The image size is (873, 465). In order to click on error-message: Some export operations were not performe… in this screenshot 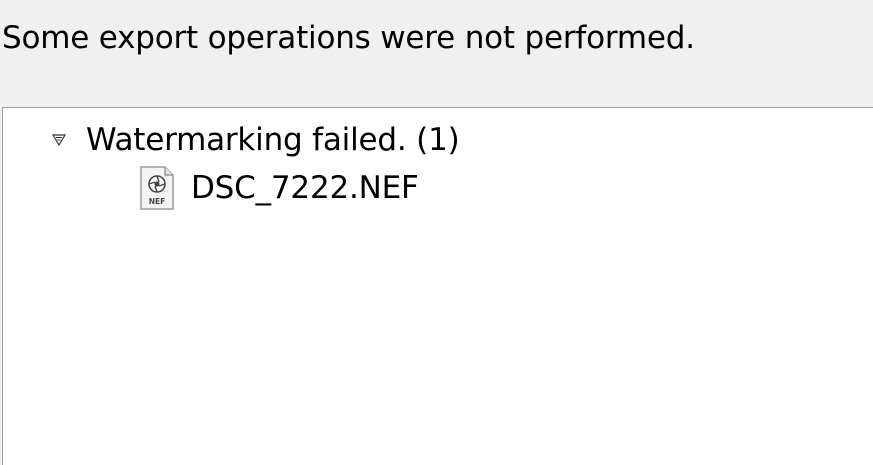, I will do `click(348, 38)`.